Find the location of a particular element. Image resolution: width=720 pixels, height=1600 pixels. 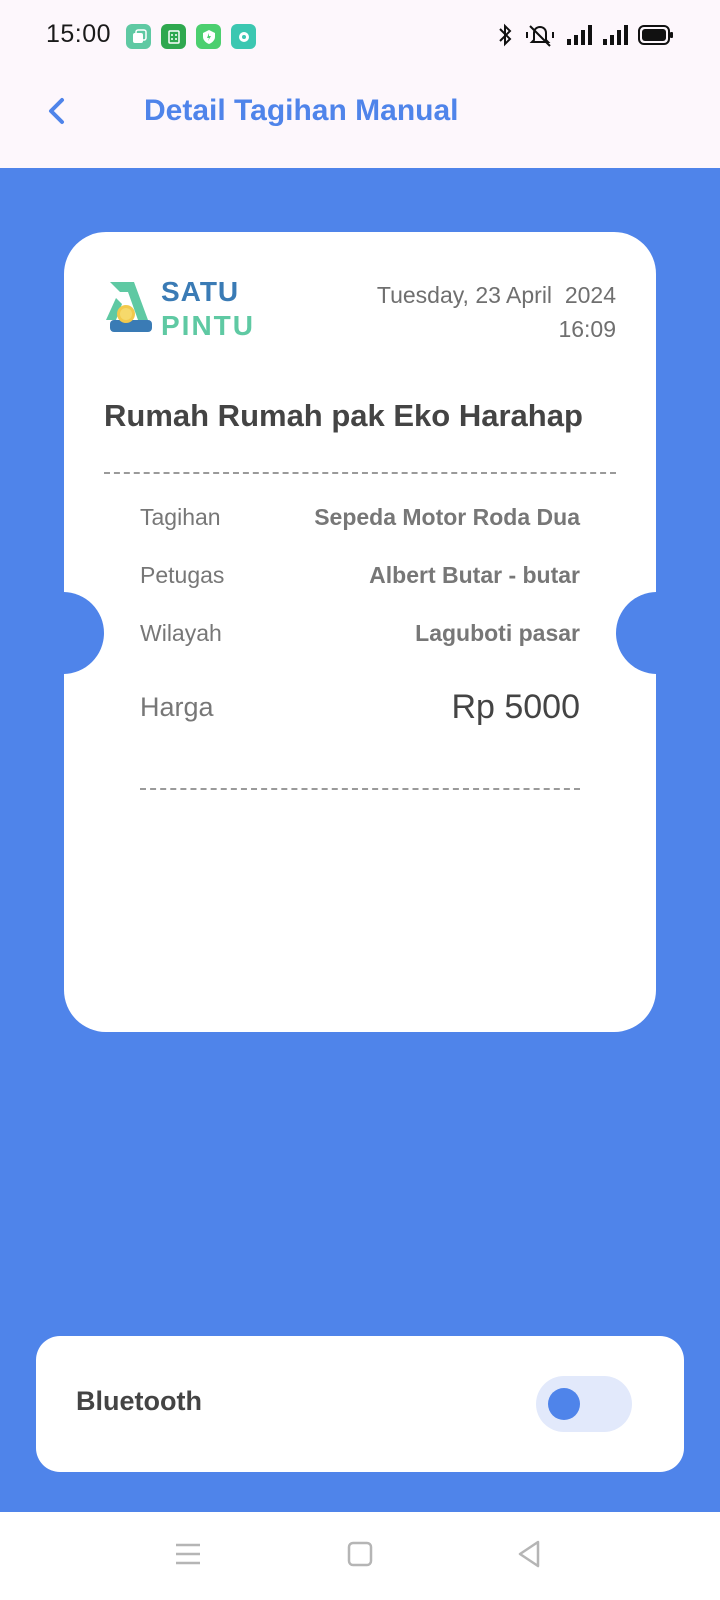

detail-row-petugas: Petugas Albert Butar - butar is located at coordinates (360, 575).